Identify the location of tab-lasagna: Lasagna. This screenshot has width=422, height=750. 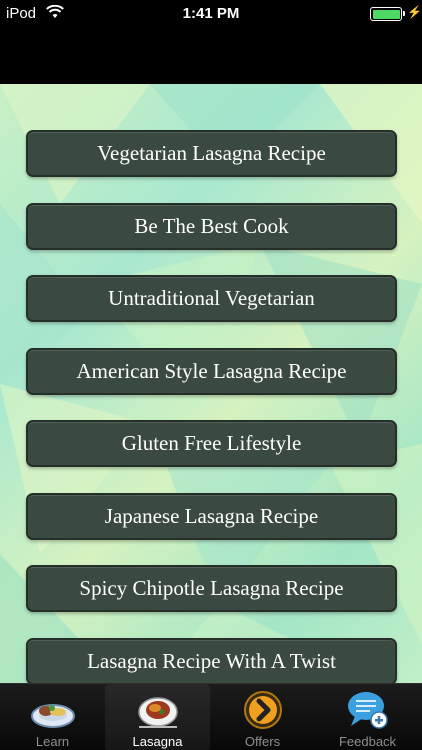
(157, 717).